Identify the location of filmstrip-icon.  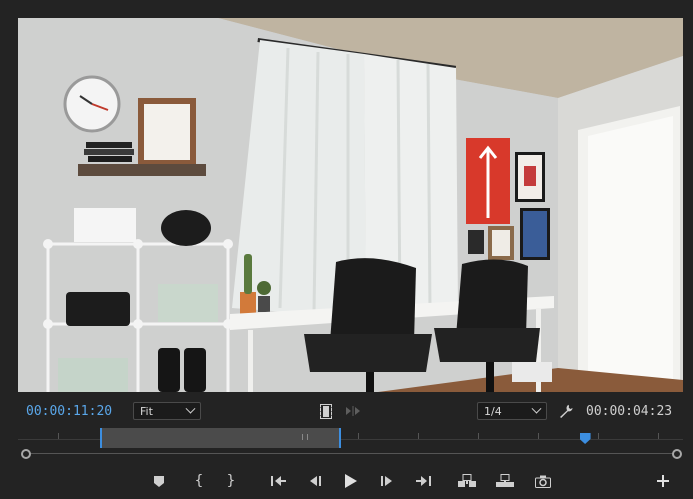
(326, 411).